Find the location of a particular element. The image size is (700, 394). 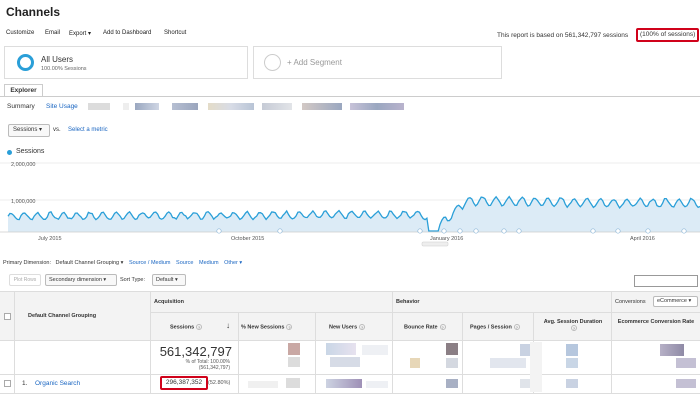

col-new-sessions-header: % New Sessions? is located at coordinates (267, 327).